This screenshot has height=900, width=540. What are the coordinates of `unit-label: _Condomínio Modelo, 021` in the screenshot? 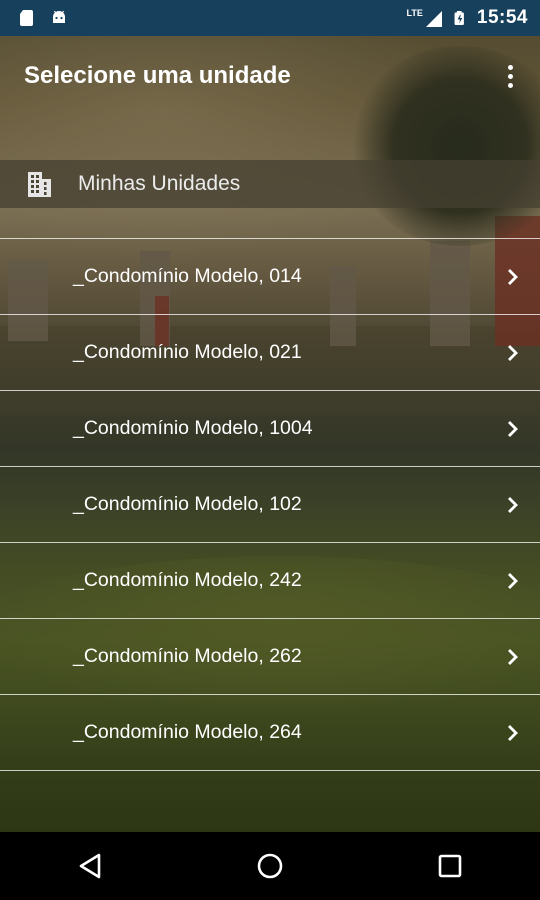 It's located at (187, 352).